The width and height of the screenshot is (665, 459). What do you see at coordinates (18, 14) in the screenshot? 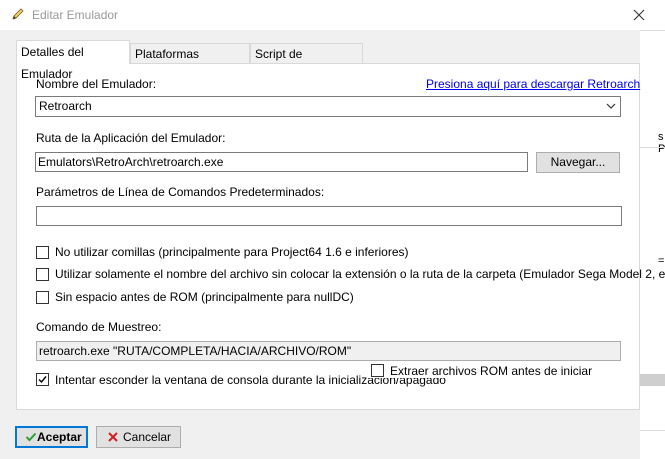
I see `pencil-icon` at bounding box center [18, 14].